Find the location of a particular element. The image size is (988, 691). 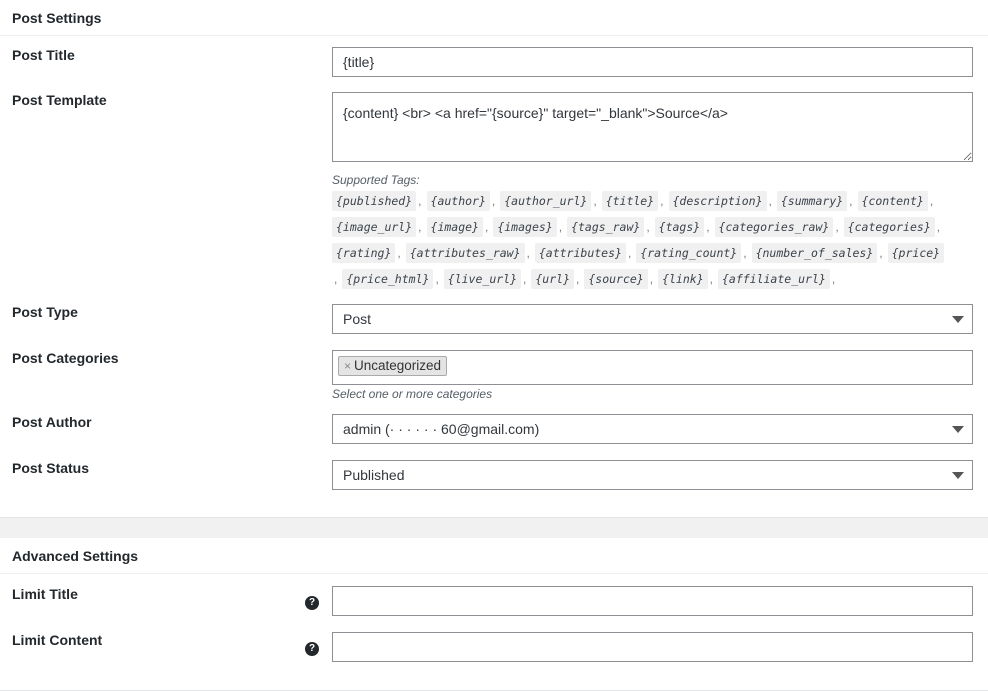

supported-tag: {affiliate_url} is located at coordinates (773, 279).